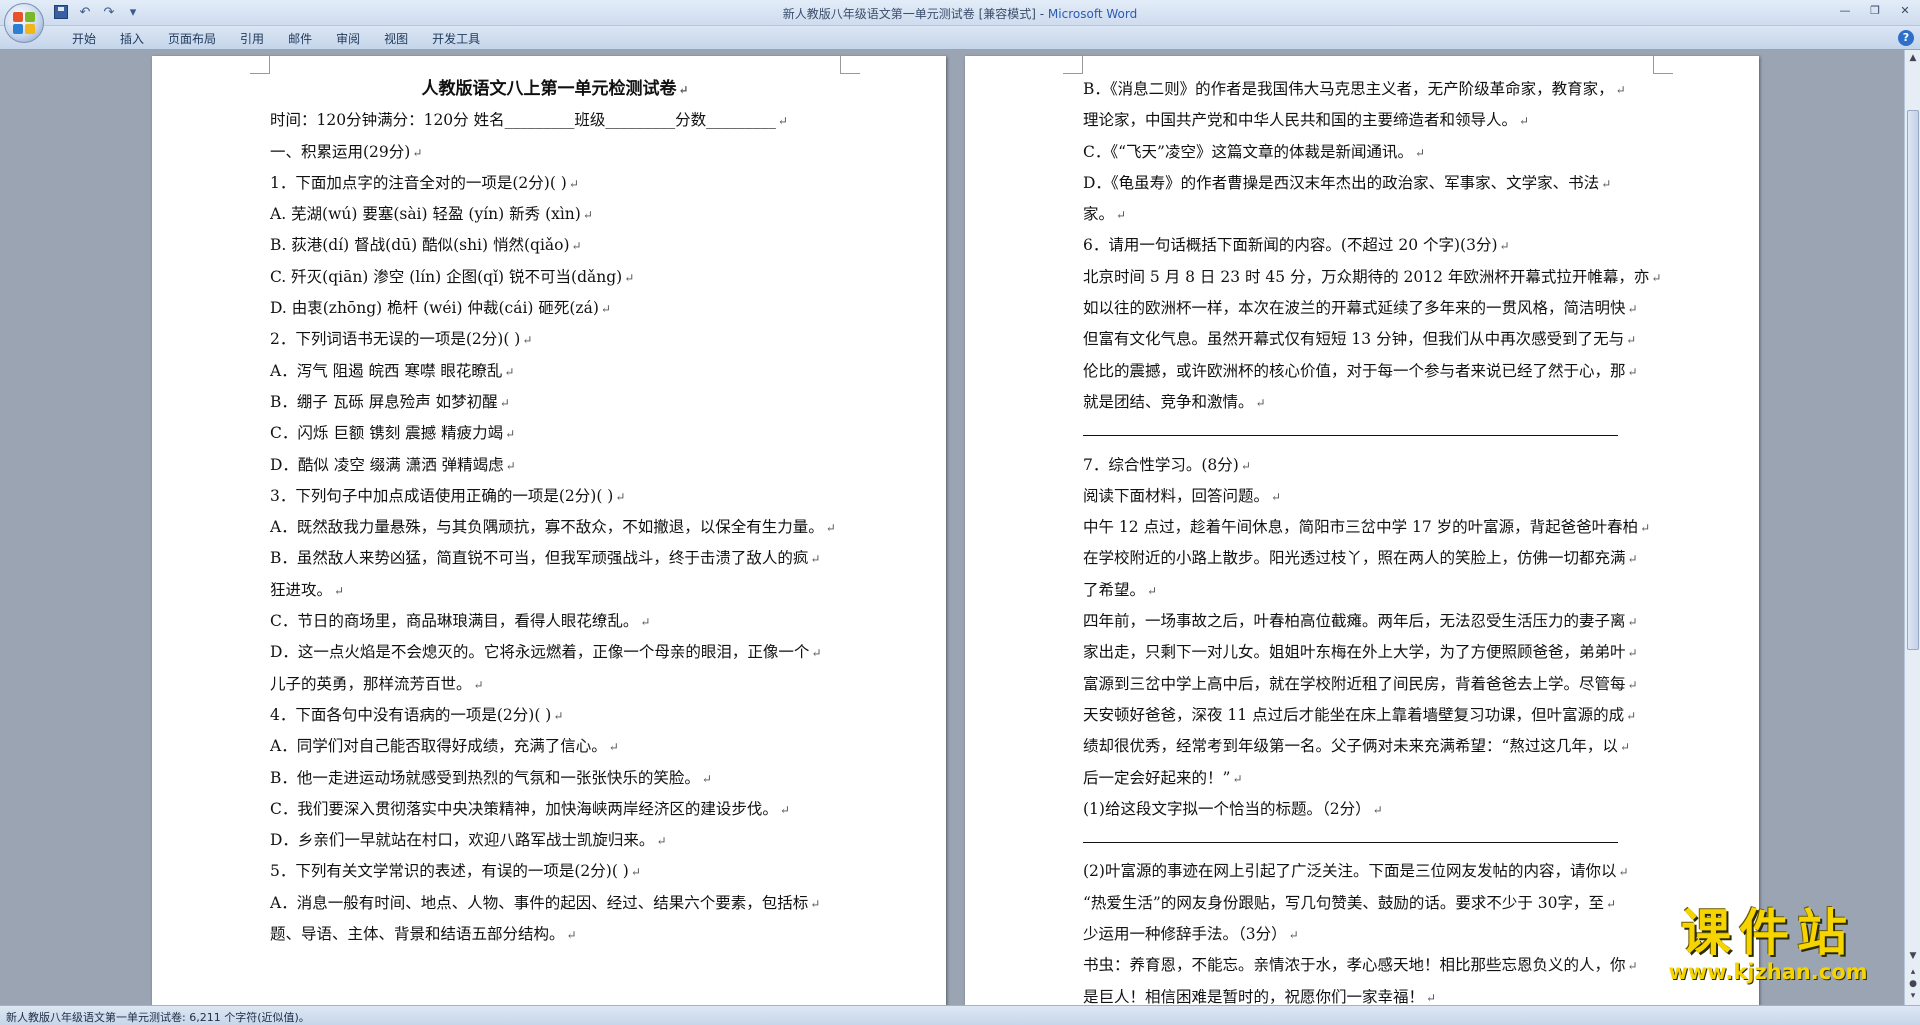  What do you see at coordinates (555, 277) in the screenshot?
I see `document-paragraph: C. 歼灭(qiān) 渗空 (lín) 企图(qǐ) 锐不可当(dǎng) ↵` at bounding box center [555, 277].